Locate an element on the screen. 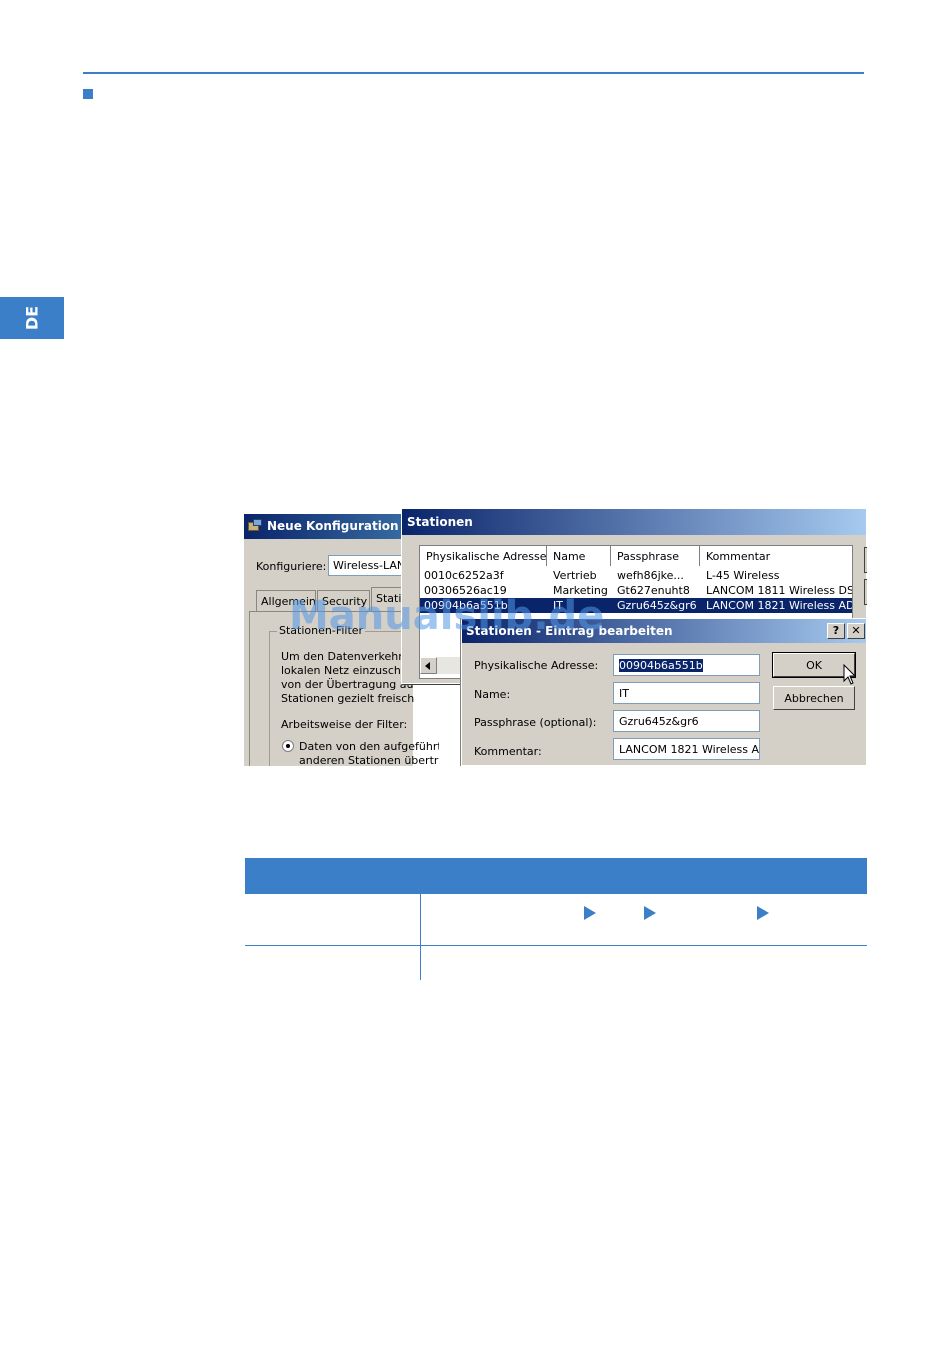 The width and height of the screenshot is (950, 1351). language-tab-label: DE is located at coordinates (32, 318).